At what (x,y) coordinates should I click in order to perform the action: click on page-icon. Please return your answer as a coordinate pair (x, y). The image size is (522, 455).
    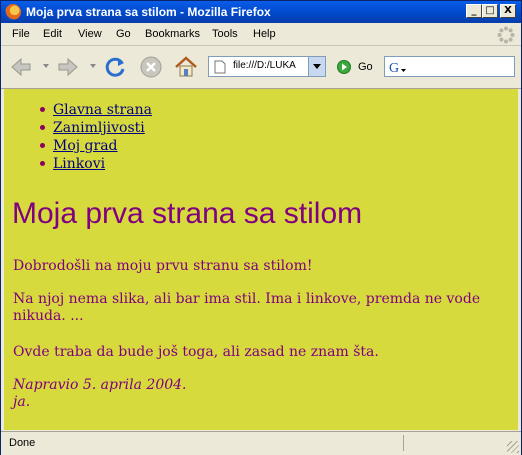
    Looking at the image, I should click on (220, 67).